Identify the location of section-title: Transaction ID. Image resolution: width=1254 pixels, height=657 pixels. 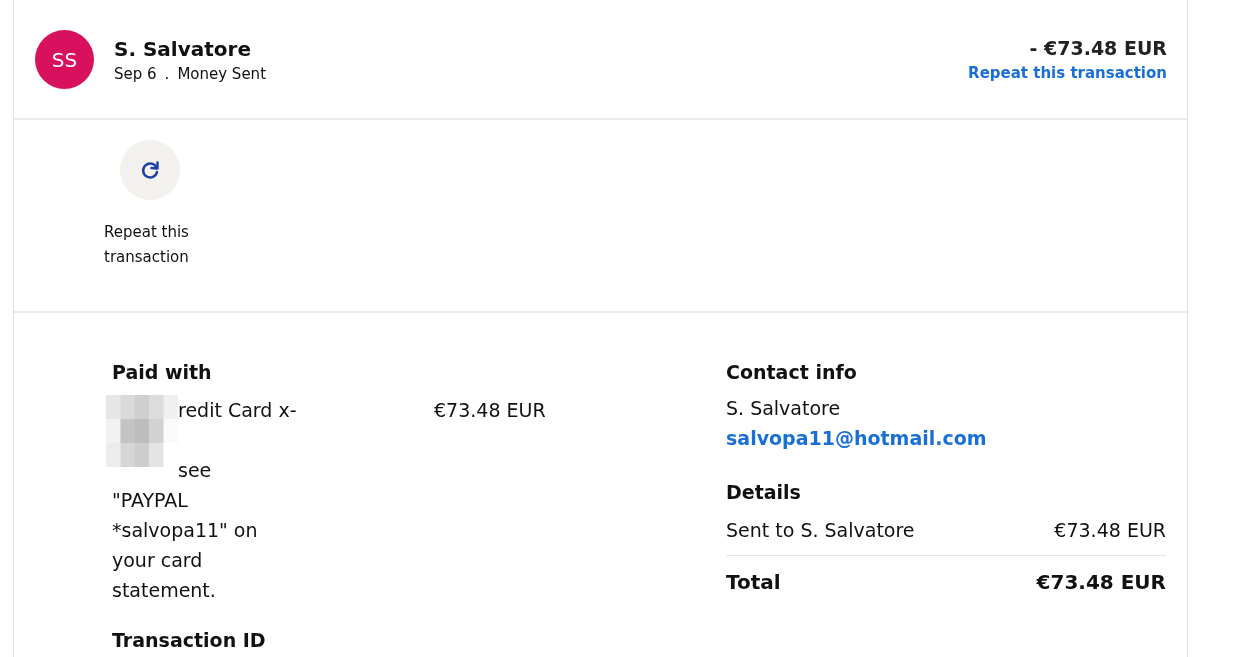
(189, 640).